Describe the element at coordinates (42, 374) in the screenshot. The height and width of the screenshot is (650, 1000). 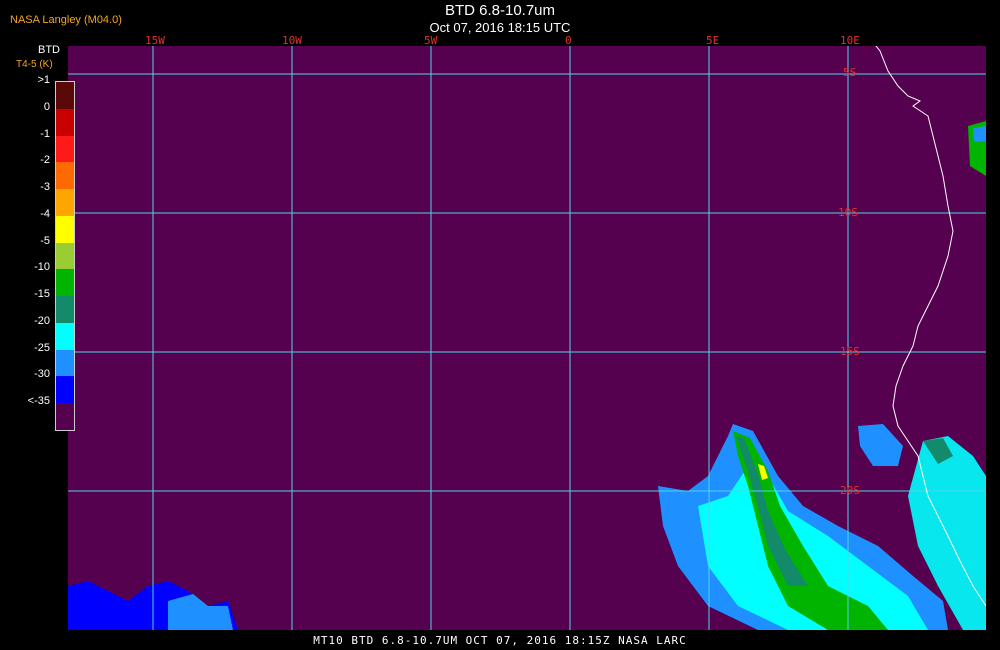
I see `legend-tick-label: -30` at that location.